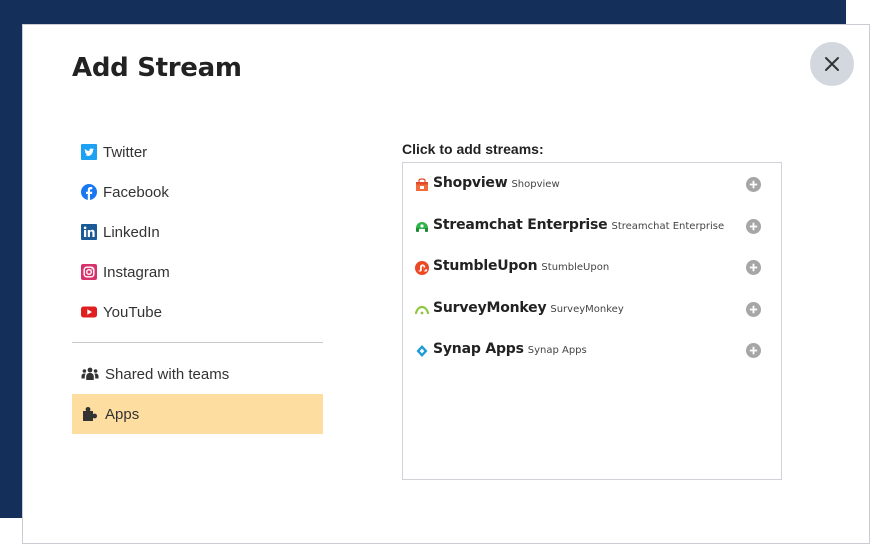 Image resolution: width=872 pixels, height=544 pixels. What do you see at coordinates (89, 192) in the screenshot?
I see `facebook-icon` at bounding box center [89, 192].